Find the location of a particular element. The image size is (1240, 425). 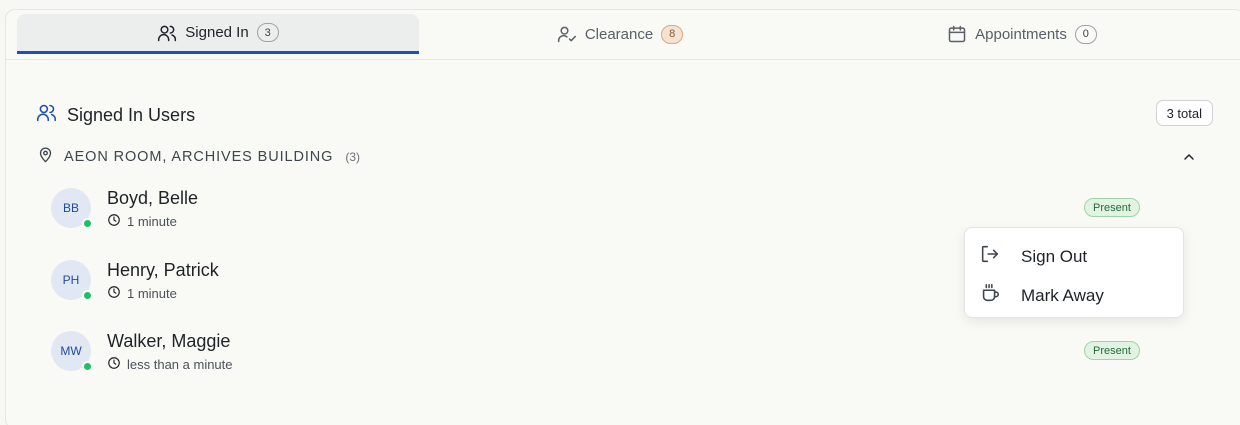

tab-label: Clearance is located at coordinates (619, 34).